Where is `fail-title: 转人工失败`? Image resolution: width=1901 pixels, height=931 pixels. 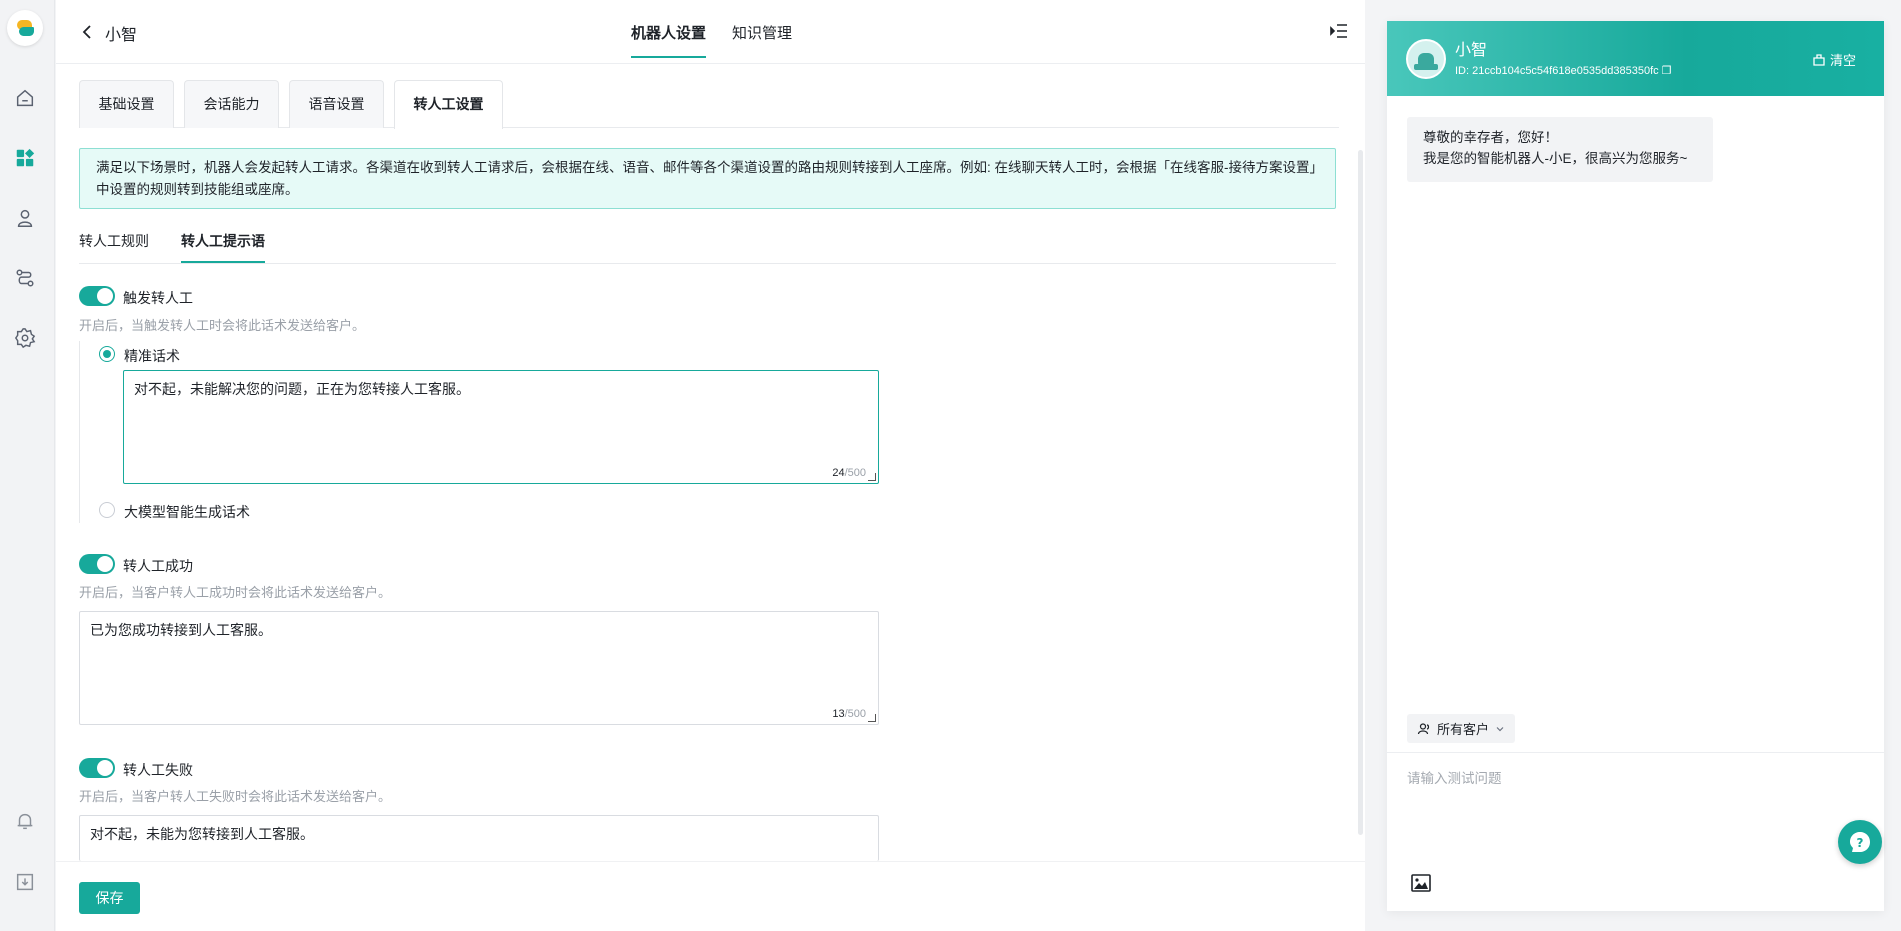
fail-title: 转人工失败 is located at coordinates (158, 770).